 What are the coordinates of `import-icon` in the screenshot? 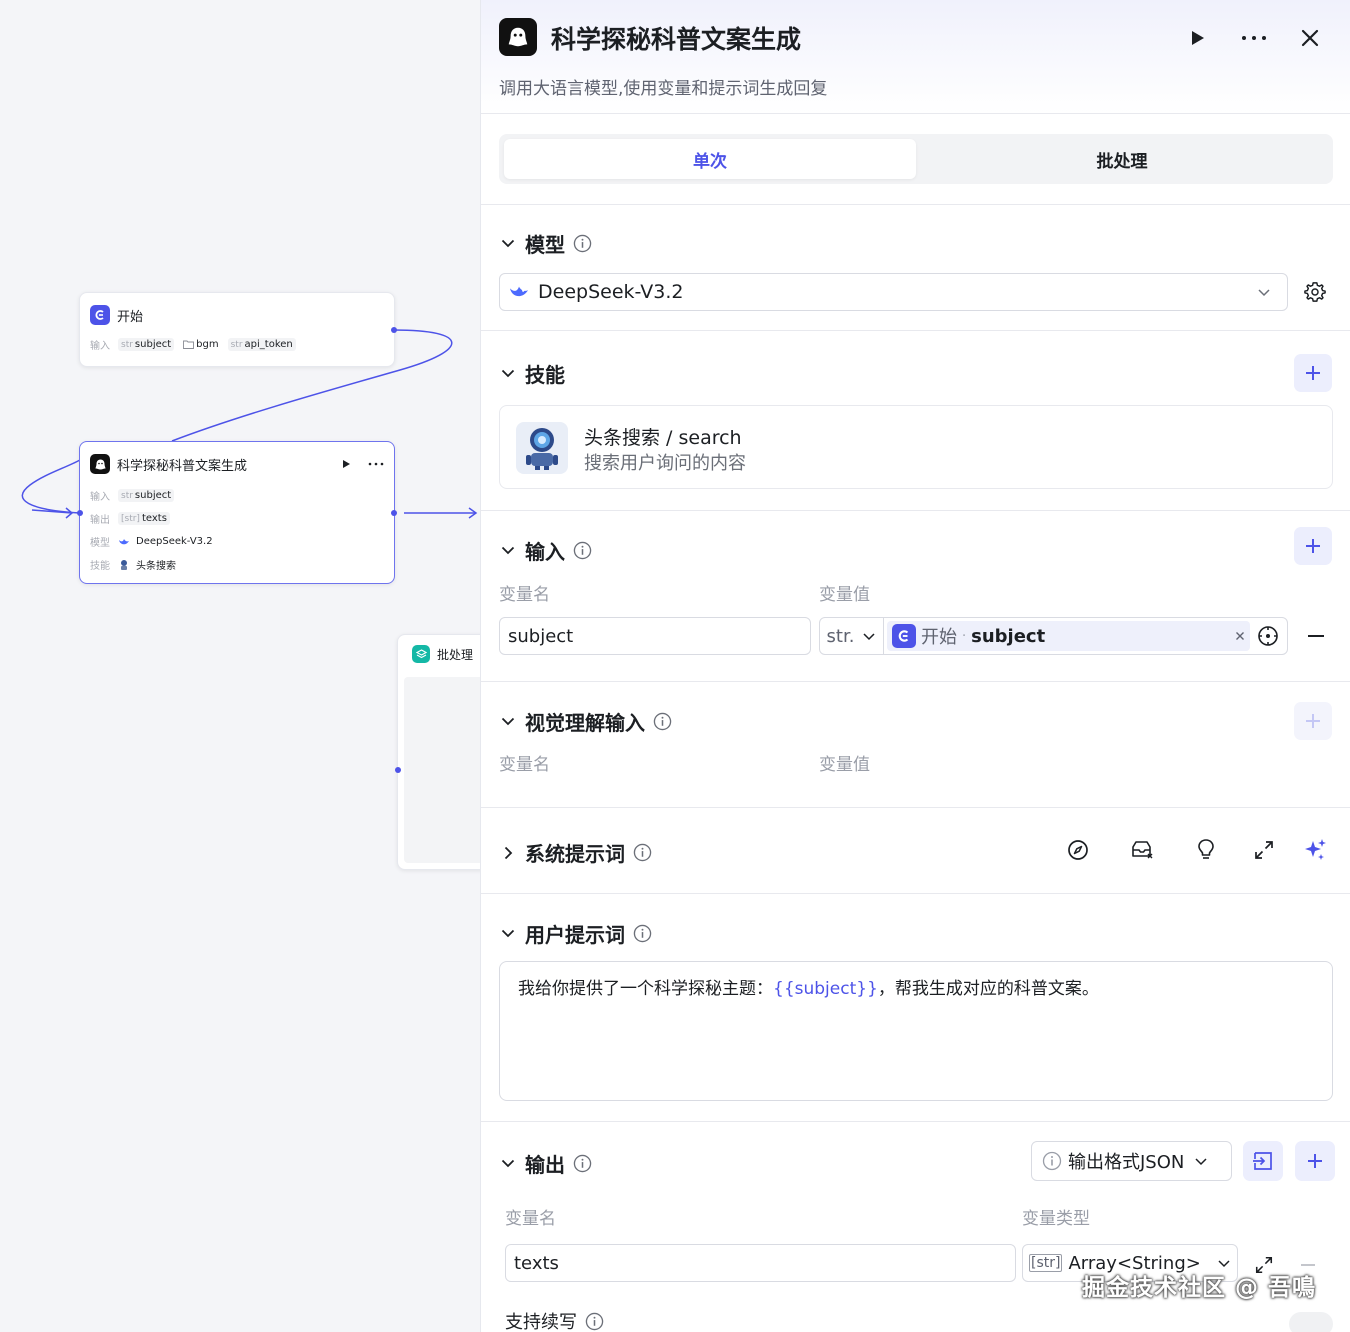 It's located at (1262, 1161).